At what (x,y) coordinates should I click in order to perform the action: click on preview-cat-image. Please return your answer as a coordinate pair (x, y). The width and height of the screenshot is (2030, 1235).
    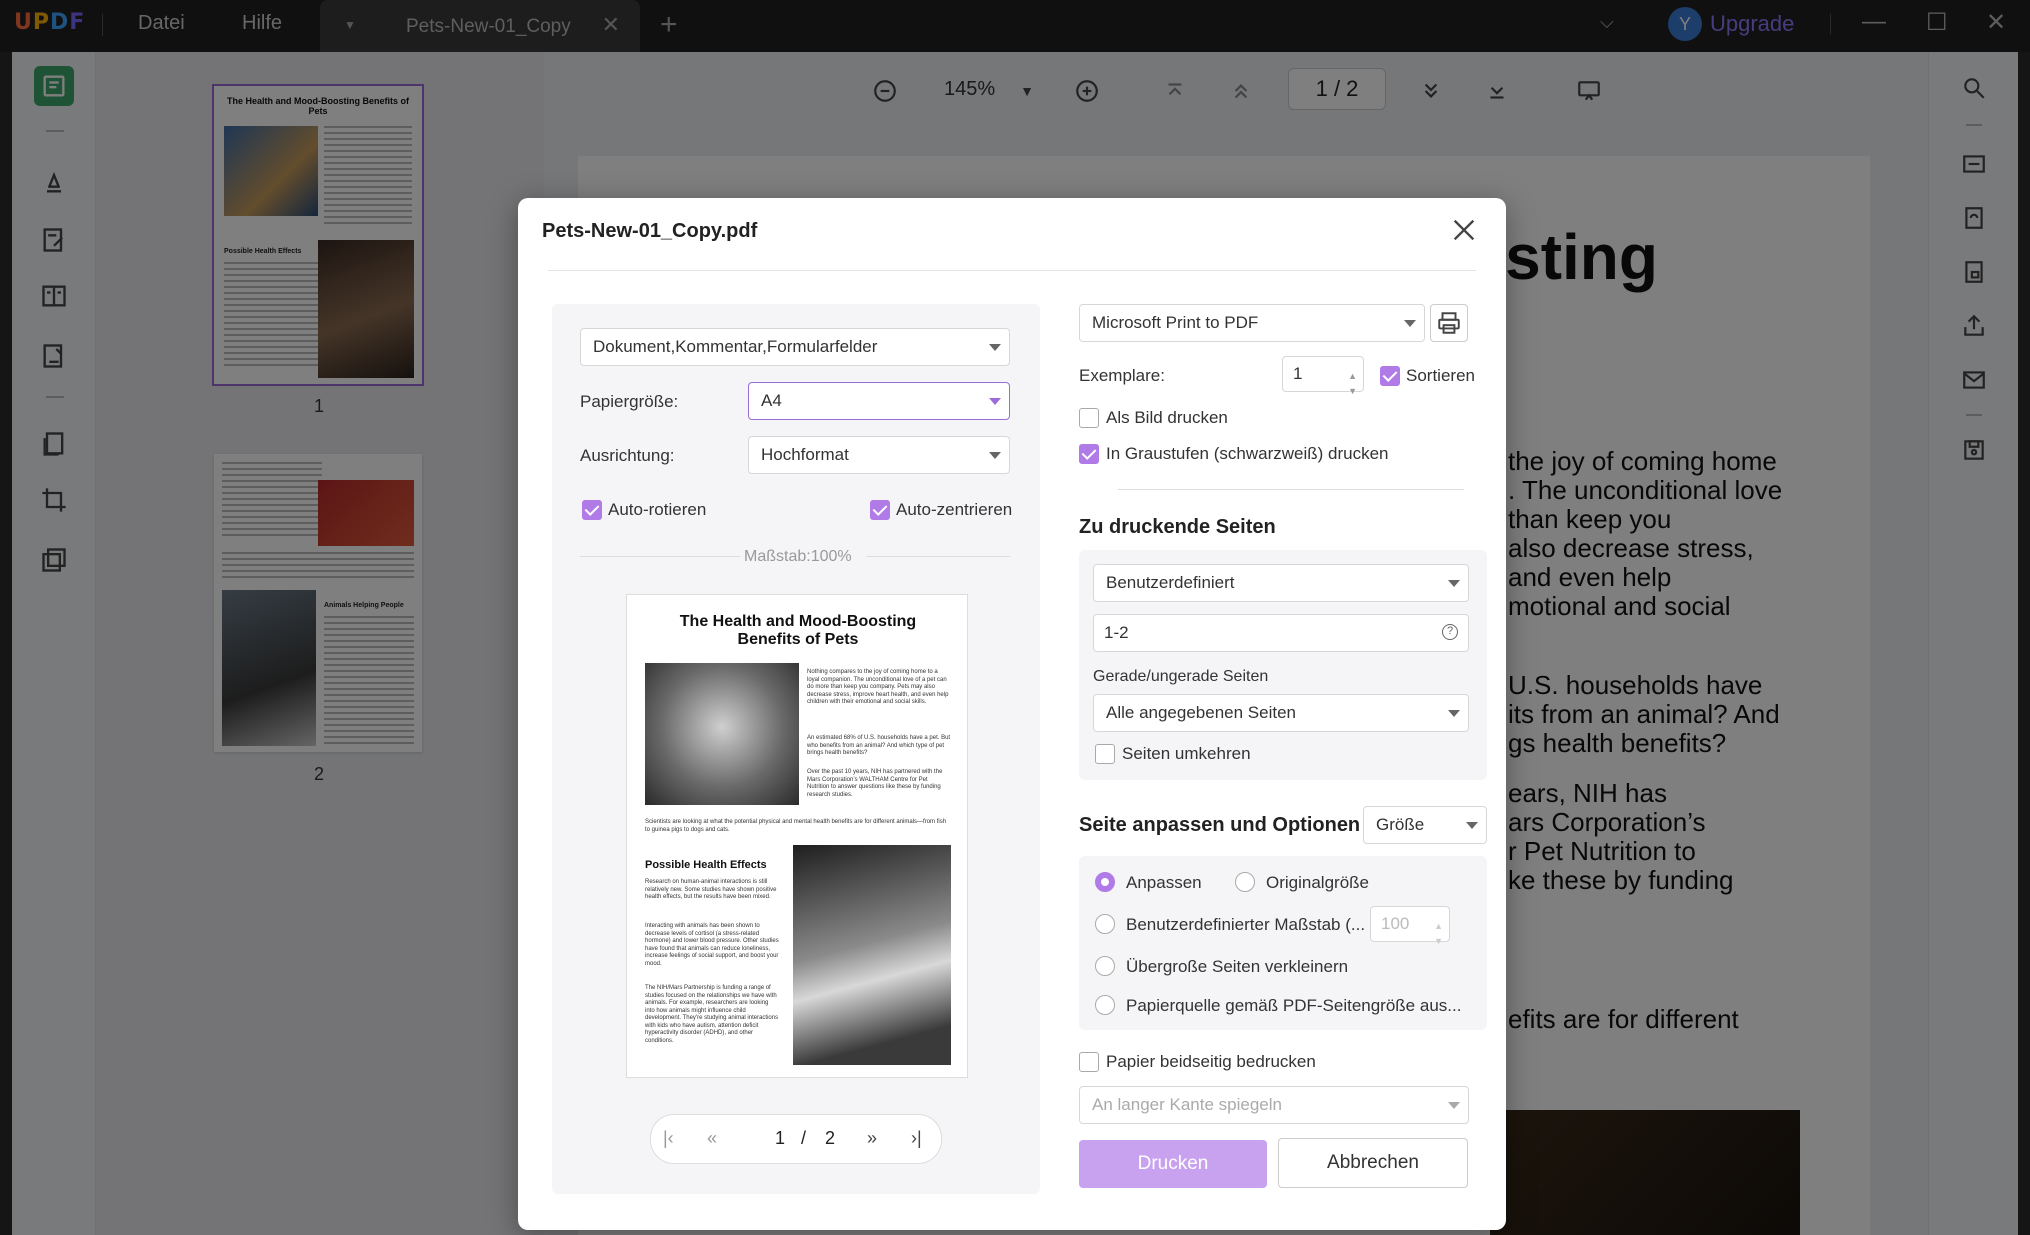
    Looking at the image, I should click on (722, 734).